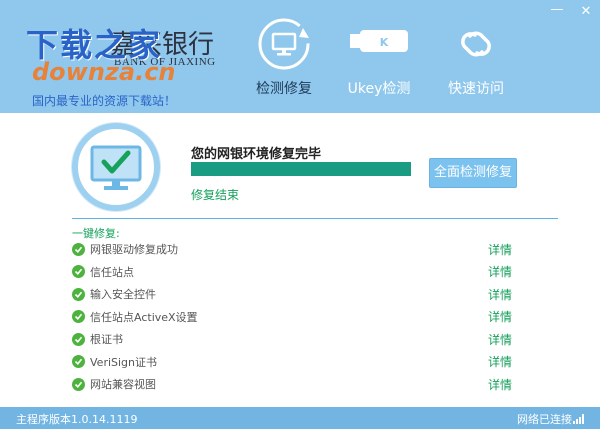  What do you see at coordinates (134, 250) in the screenshot?
I see `item-label: 网银驱动修复成功` at bounding box center [134, 250].